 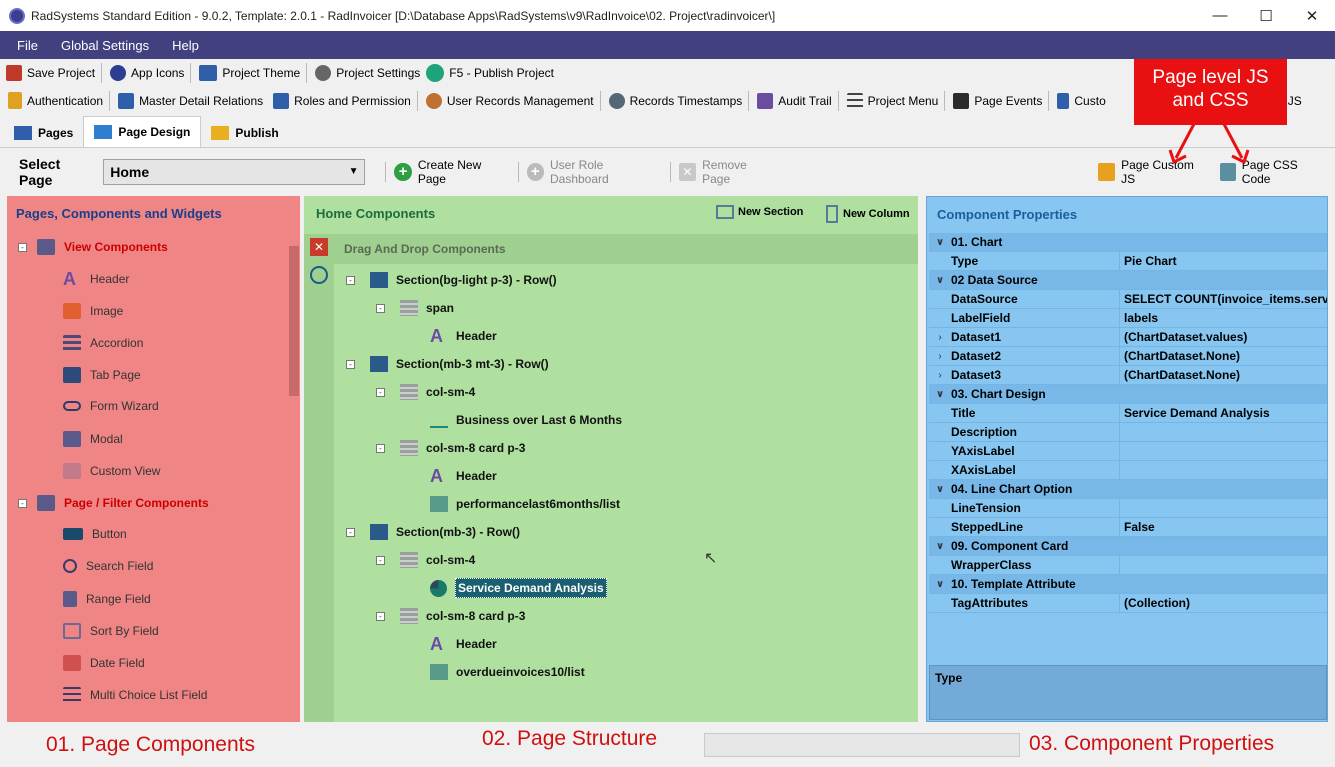 I want to click on property-value: False, so click(x=1223, y=527).